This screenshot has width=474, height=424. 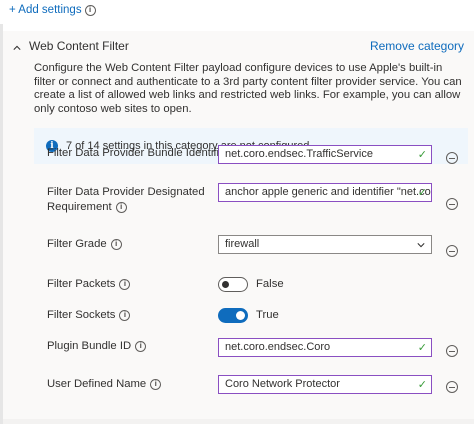 I want to click on chevron-up-icon, so click(x=17, y=48).